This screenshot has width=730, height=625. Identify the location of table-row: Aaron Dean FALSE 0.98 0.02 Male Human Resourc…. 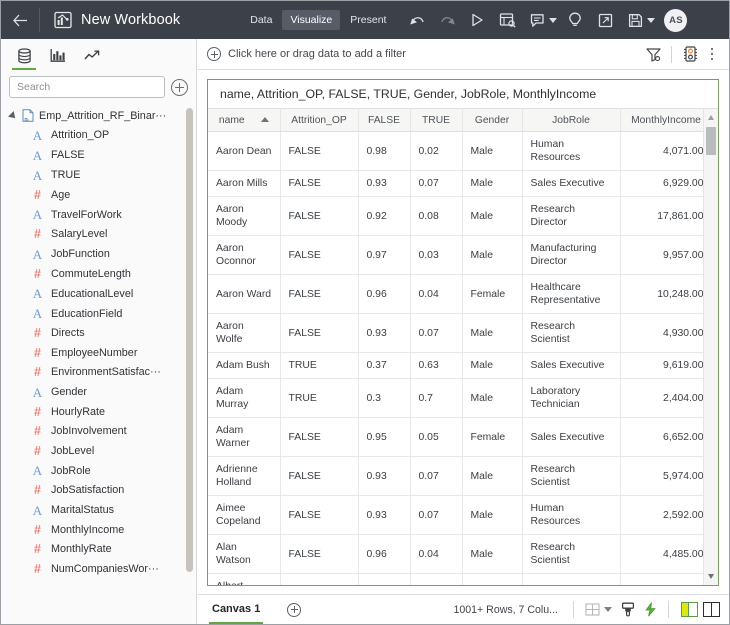
(455, 151).